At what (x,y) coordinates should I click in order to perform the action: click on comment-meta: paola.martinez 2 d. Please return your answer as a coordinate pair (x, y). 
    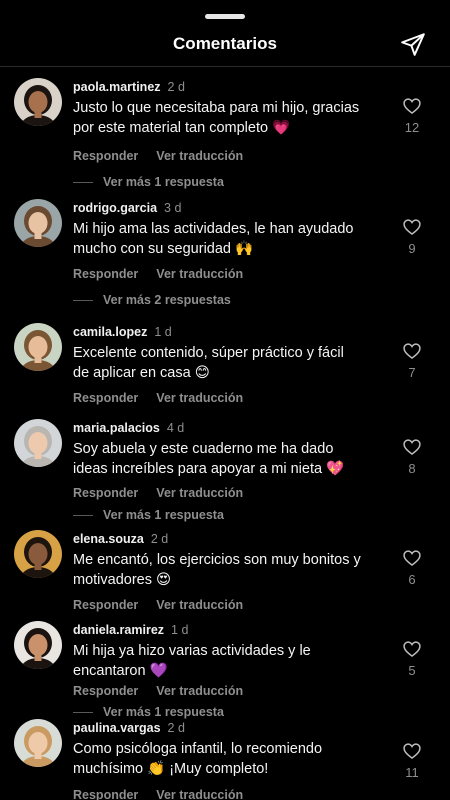
    Looking at the image, I should click on (129, 87).